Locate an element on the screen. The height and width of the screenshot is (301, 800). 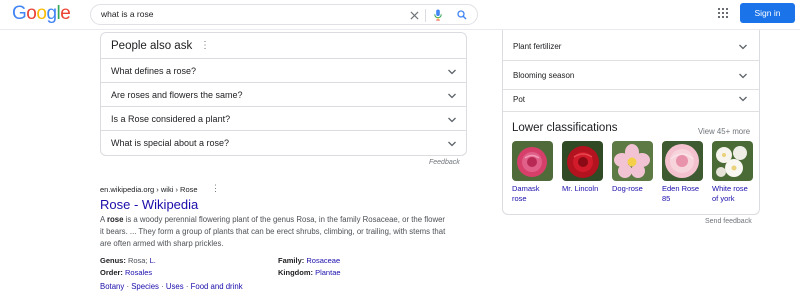
snippet-pre: A is located at coordinates (103, 219).